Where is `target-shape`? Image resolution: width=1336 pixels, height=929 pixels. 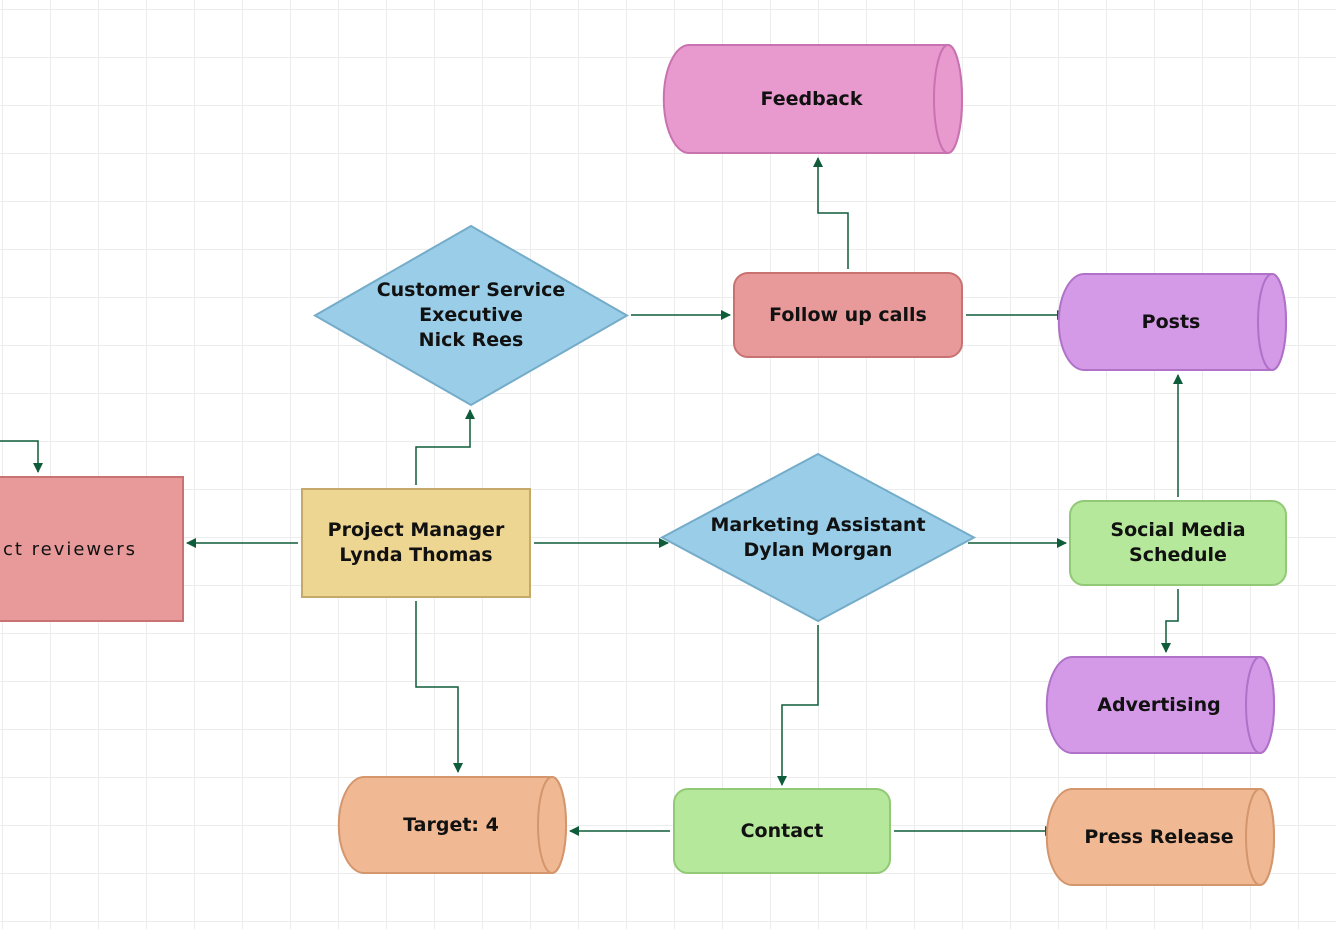 target-shape is located at coordinates (452, 825).